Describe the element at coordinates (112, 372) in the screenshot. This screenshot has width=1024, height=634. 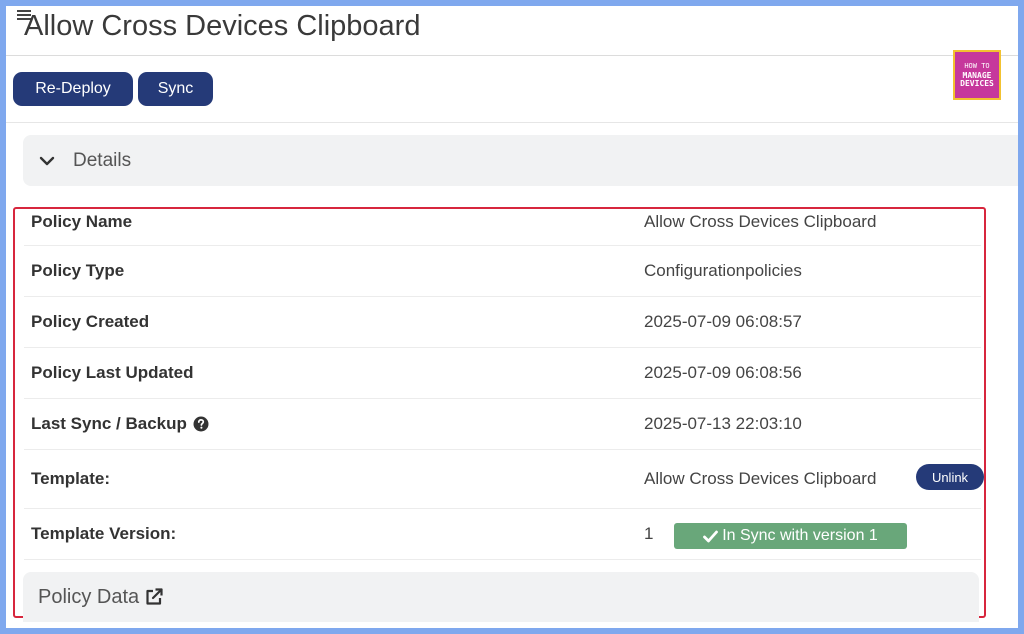
I see `row-label: Policy Last Updated` at that location.